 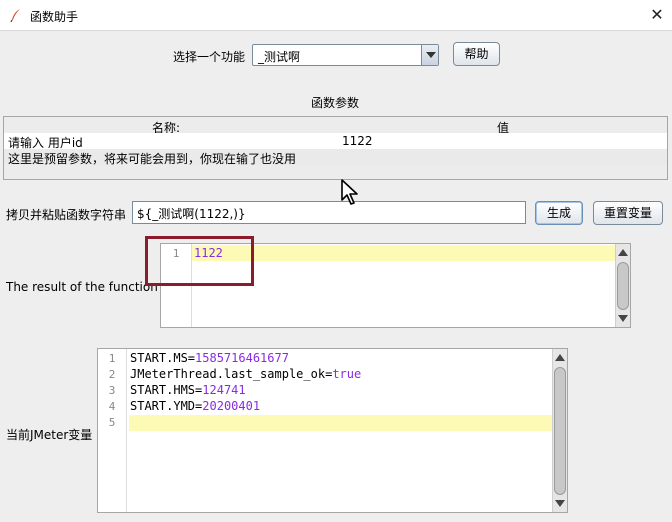 I want to click on mouse-cursor-icon, so click(x=349, y=192).